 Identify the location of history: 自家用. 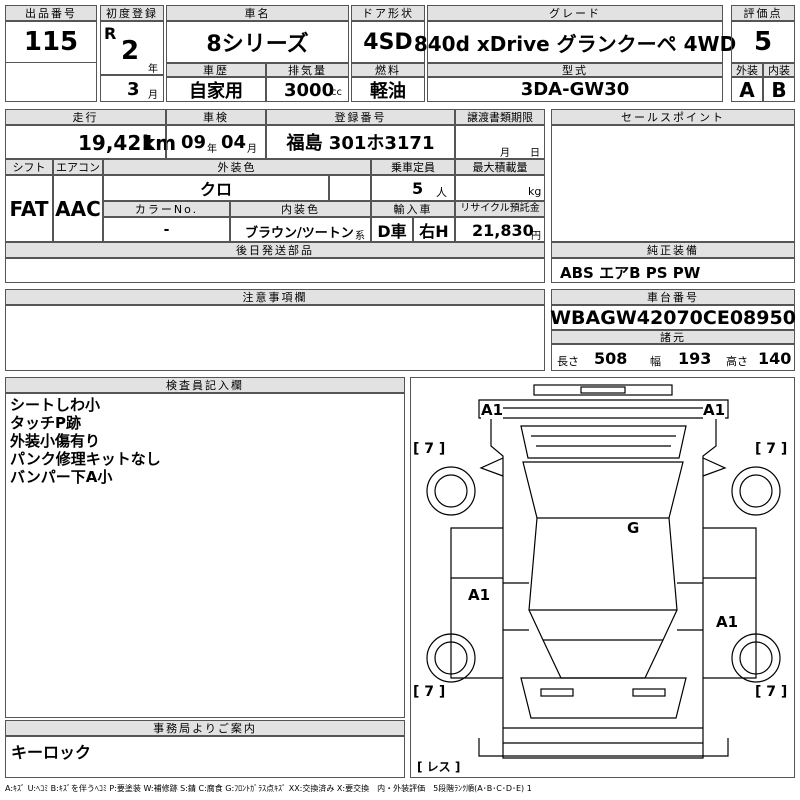
(216, 89).